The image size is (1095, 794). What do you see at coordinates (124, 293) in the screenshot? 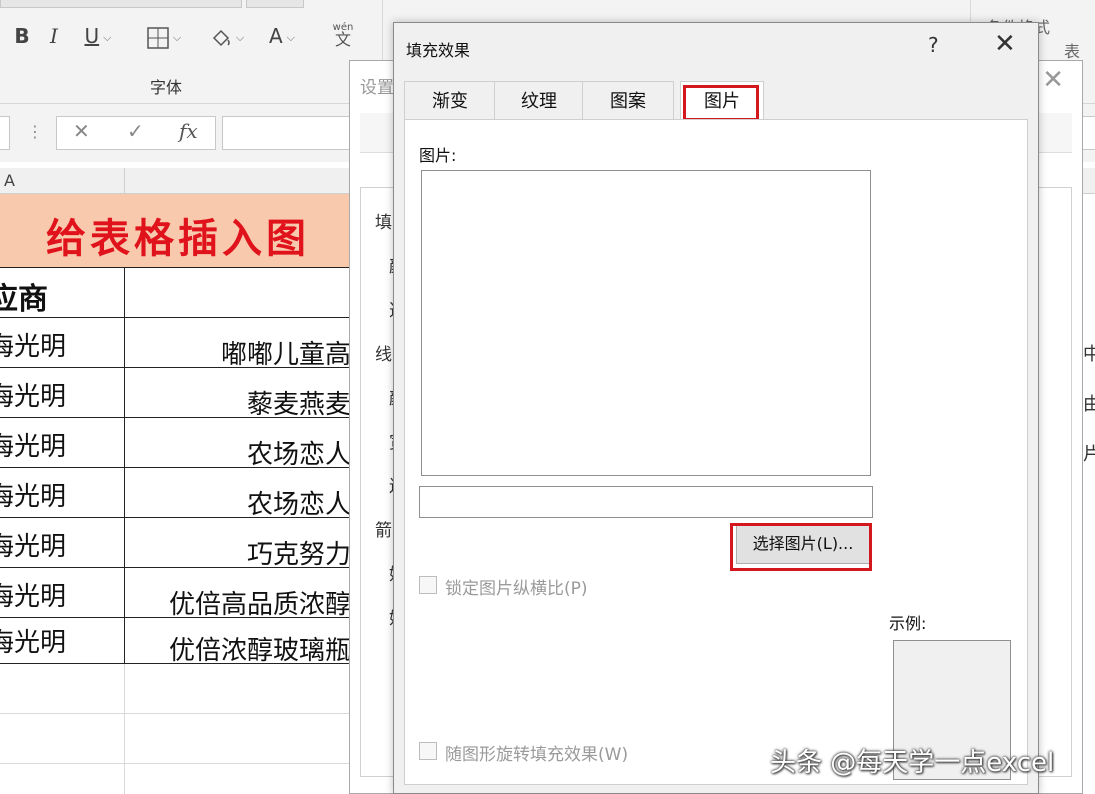
I see `cell-border` at bounding box center [124, 293].